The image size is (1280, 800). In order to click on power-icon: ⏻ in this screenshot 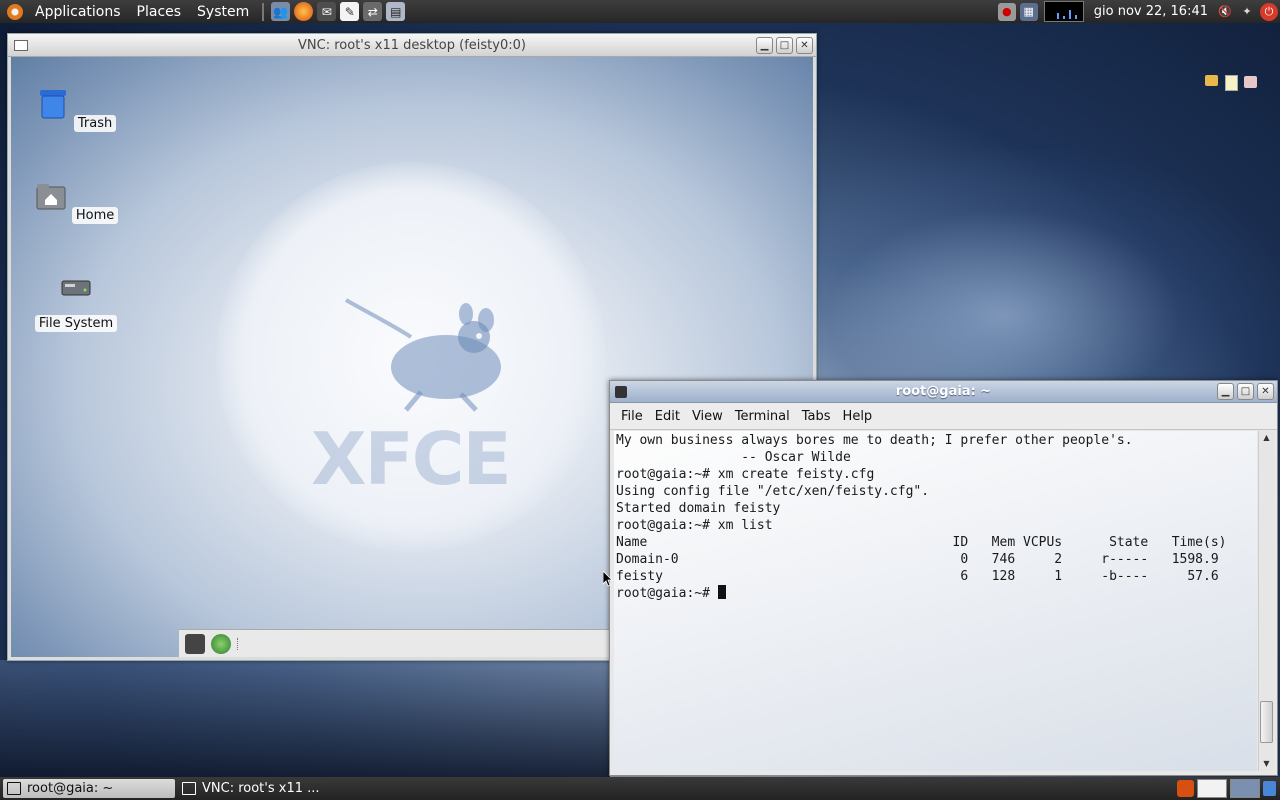, I will do `click(1269, 11)`.